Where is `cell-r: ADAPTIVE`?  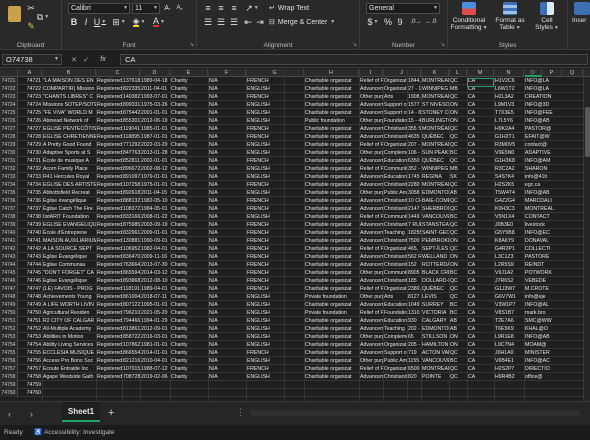
cell-r: ADAPTIVE is located at coordinates (553, 153).